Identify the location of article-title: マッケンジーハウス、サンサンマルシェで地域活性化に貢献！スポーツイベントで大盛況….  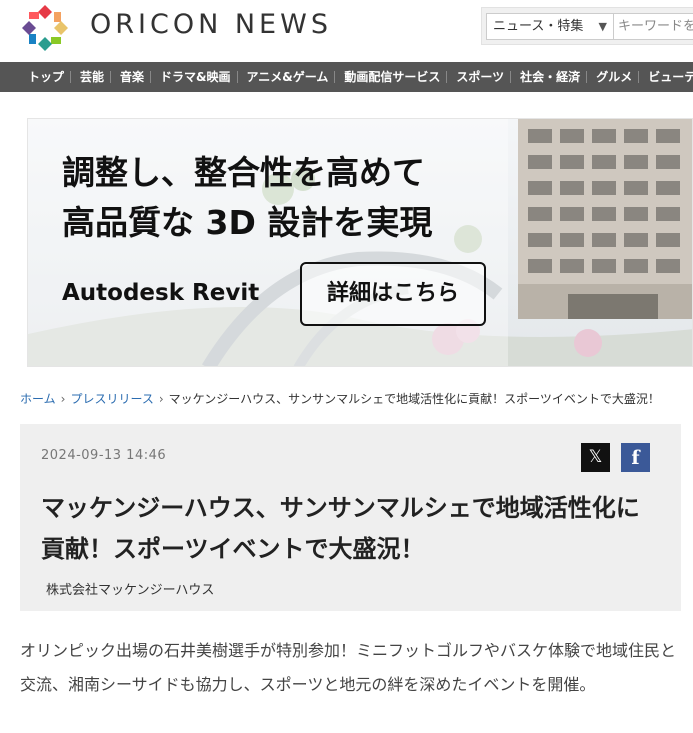
(340, 528).